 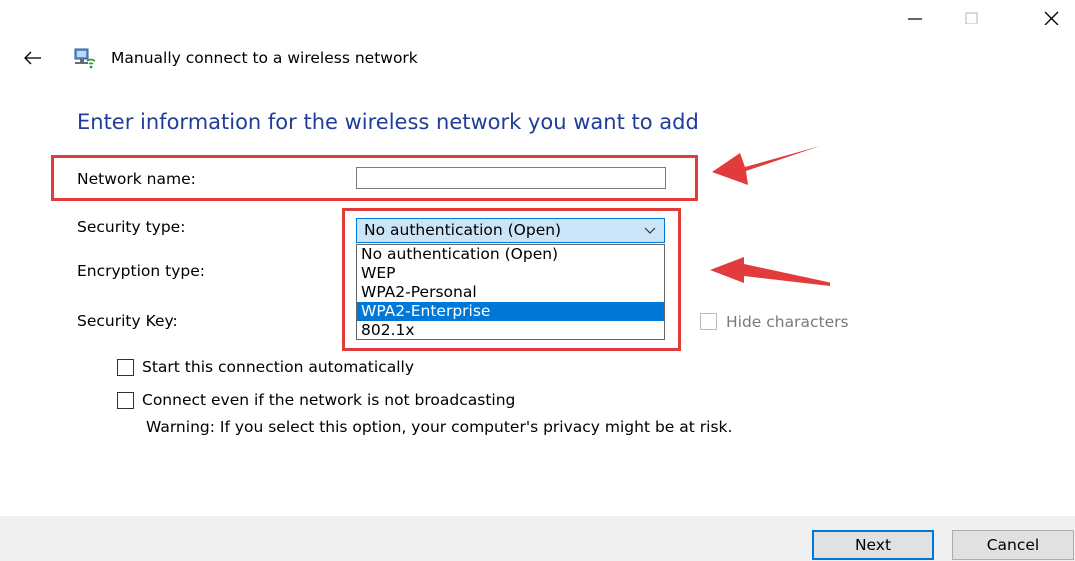 What do you see at coordinates (127, 321) in the screenshot?
I see `security-key-label: Security Key:` at bounding box center [127, 321].